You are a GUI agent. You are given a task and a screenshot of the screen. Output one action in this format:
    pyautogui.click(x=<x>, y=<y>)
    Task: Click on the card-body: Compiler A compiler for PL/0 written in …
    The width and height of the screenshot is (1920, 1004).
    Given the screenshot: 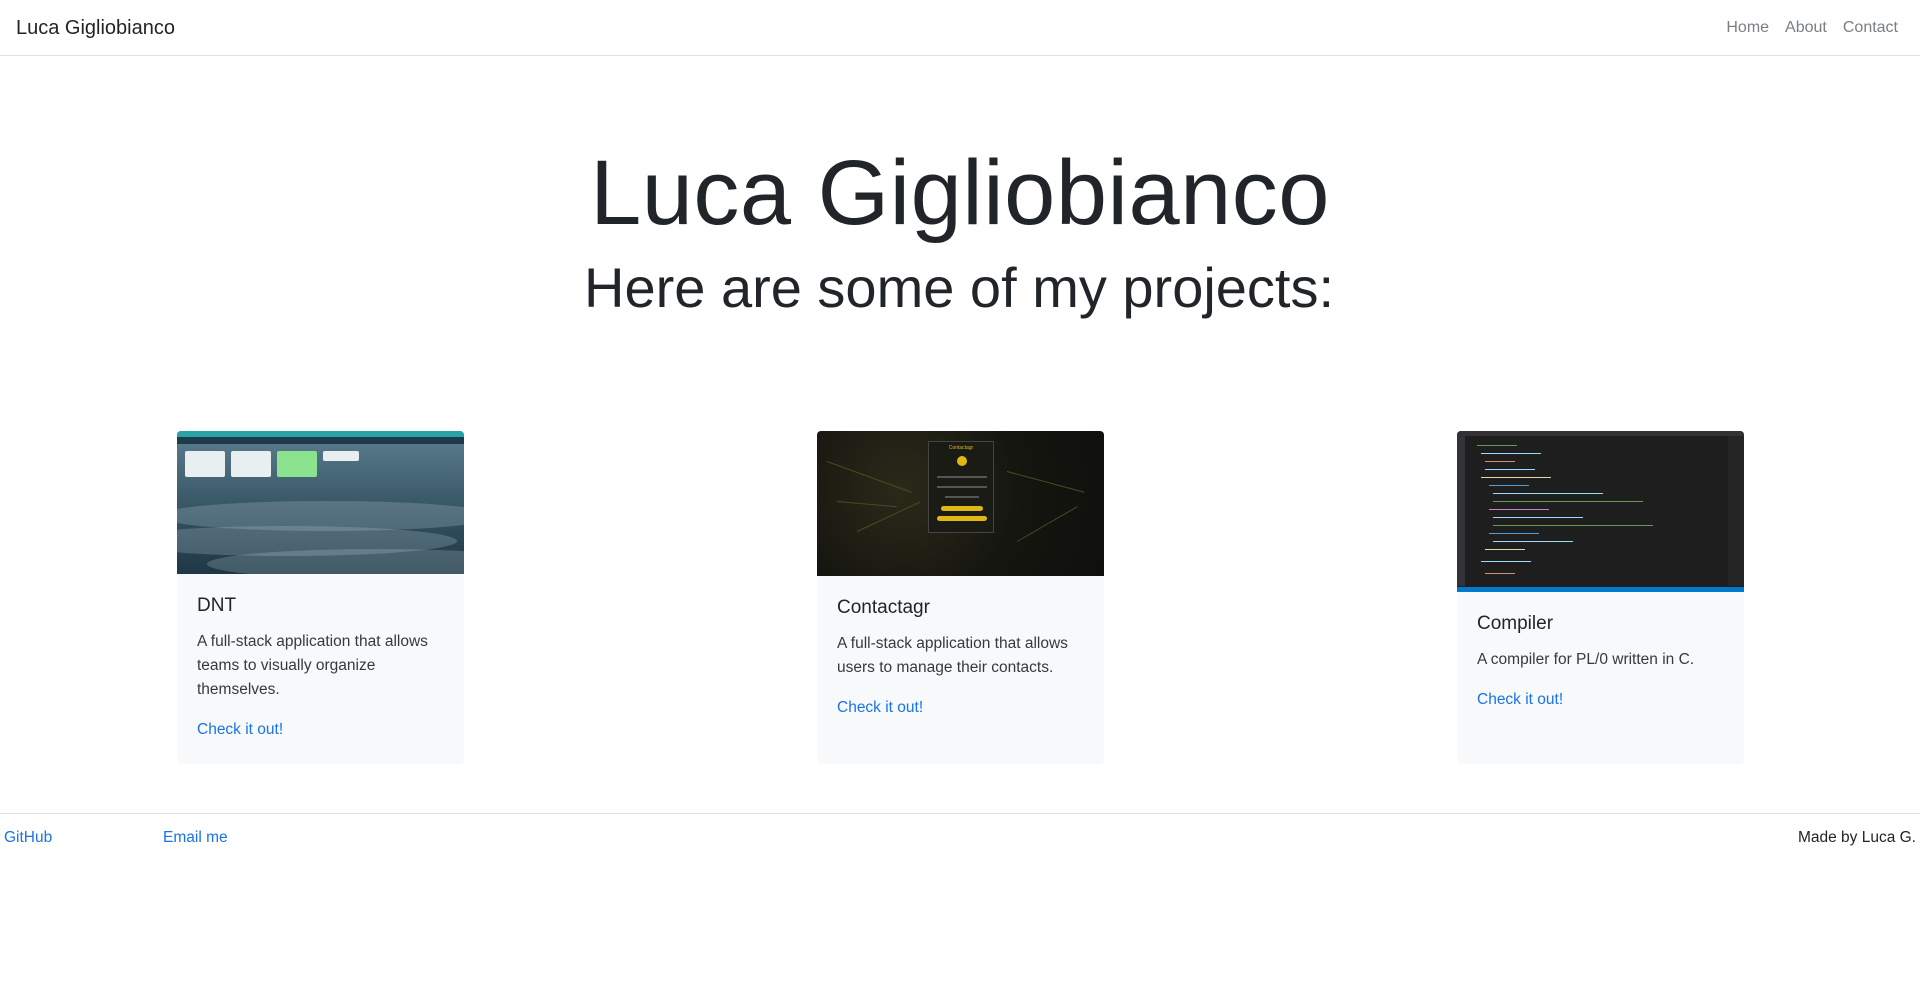 What is the action you would take?
    pyautogui.click(x=1600, y=662)
    